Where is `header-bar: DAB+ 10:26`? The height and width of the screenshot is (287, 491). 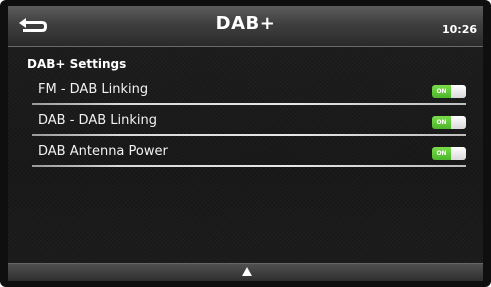 header-bar: DAB+ 10:26 is located at coordinates (245, 26).